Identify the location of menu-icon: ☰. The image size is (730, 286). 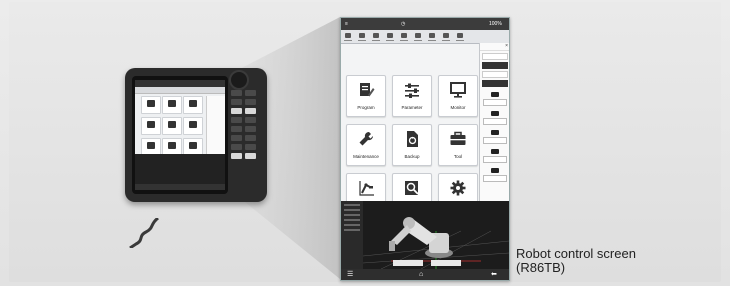
(350, 274).